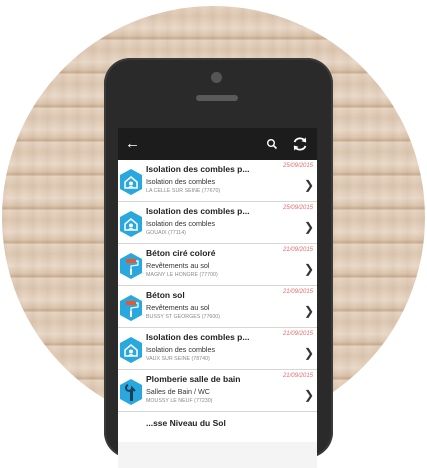 The image size is (427, 468). Describe the element at coordinates (182, 275) in the screenshot. I see `list-item-location: MAGNY LE HONGRE (77700)` at that location.